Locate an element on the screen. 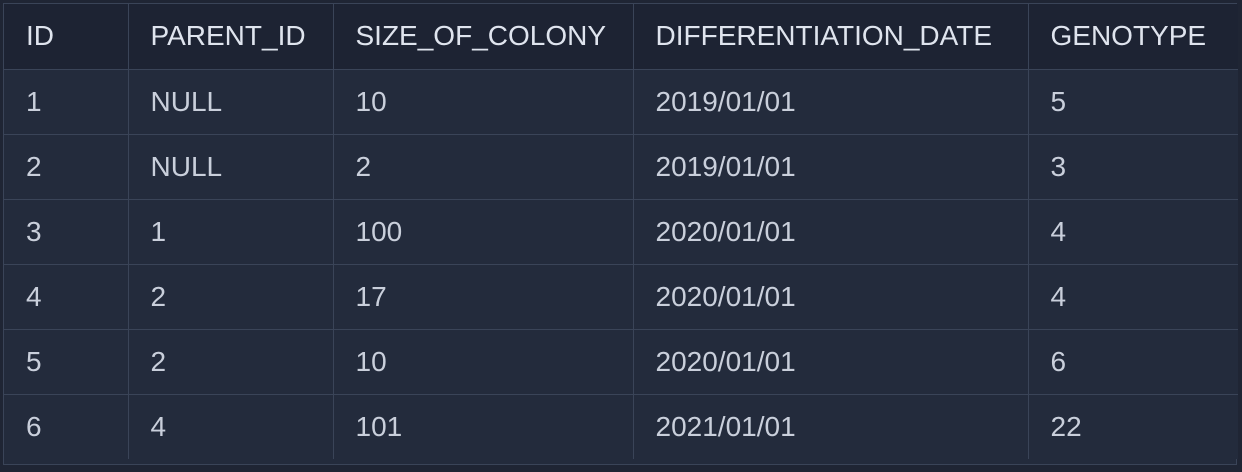  cell-id: 5 is located at coordinates (66, 362).